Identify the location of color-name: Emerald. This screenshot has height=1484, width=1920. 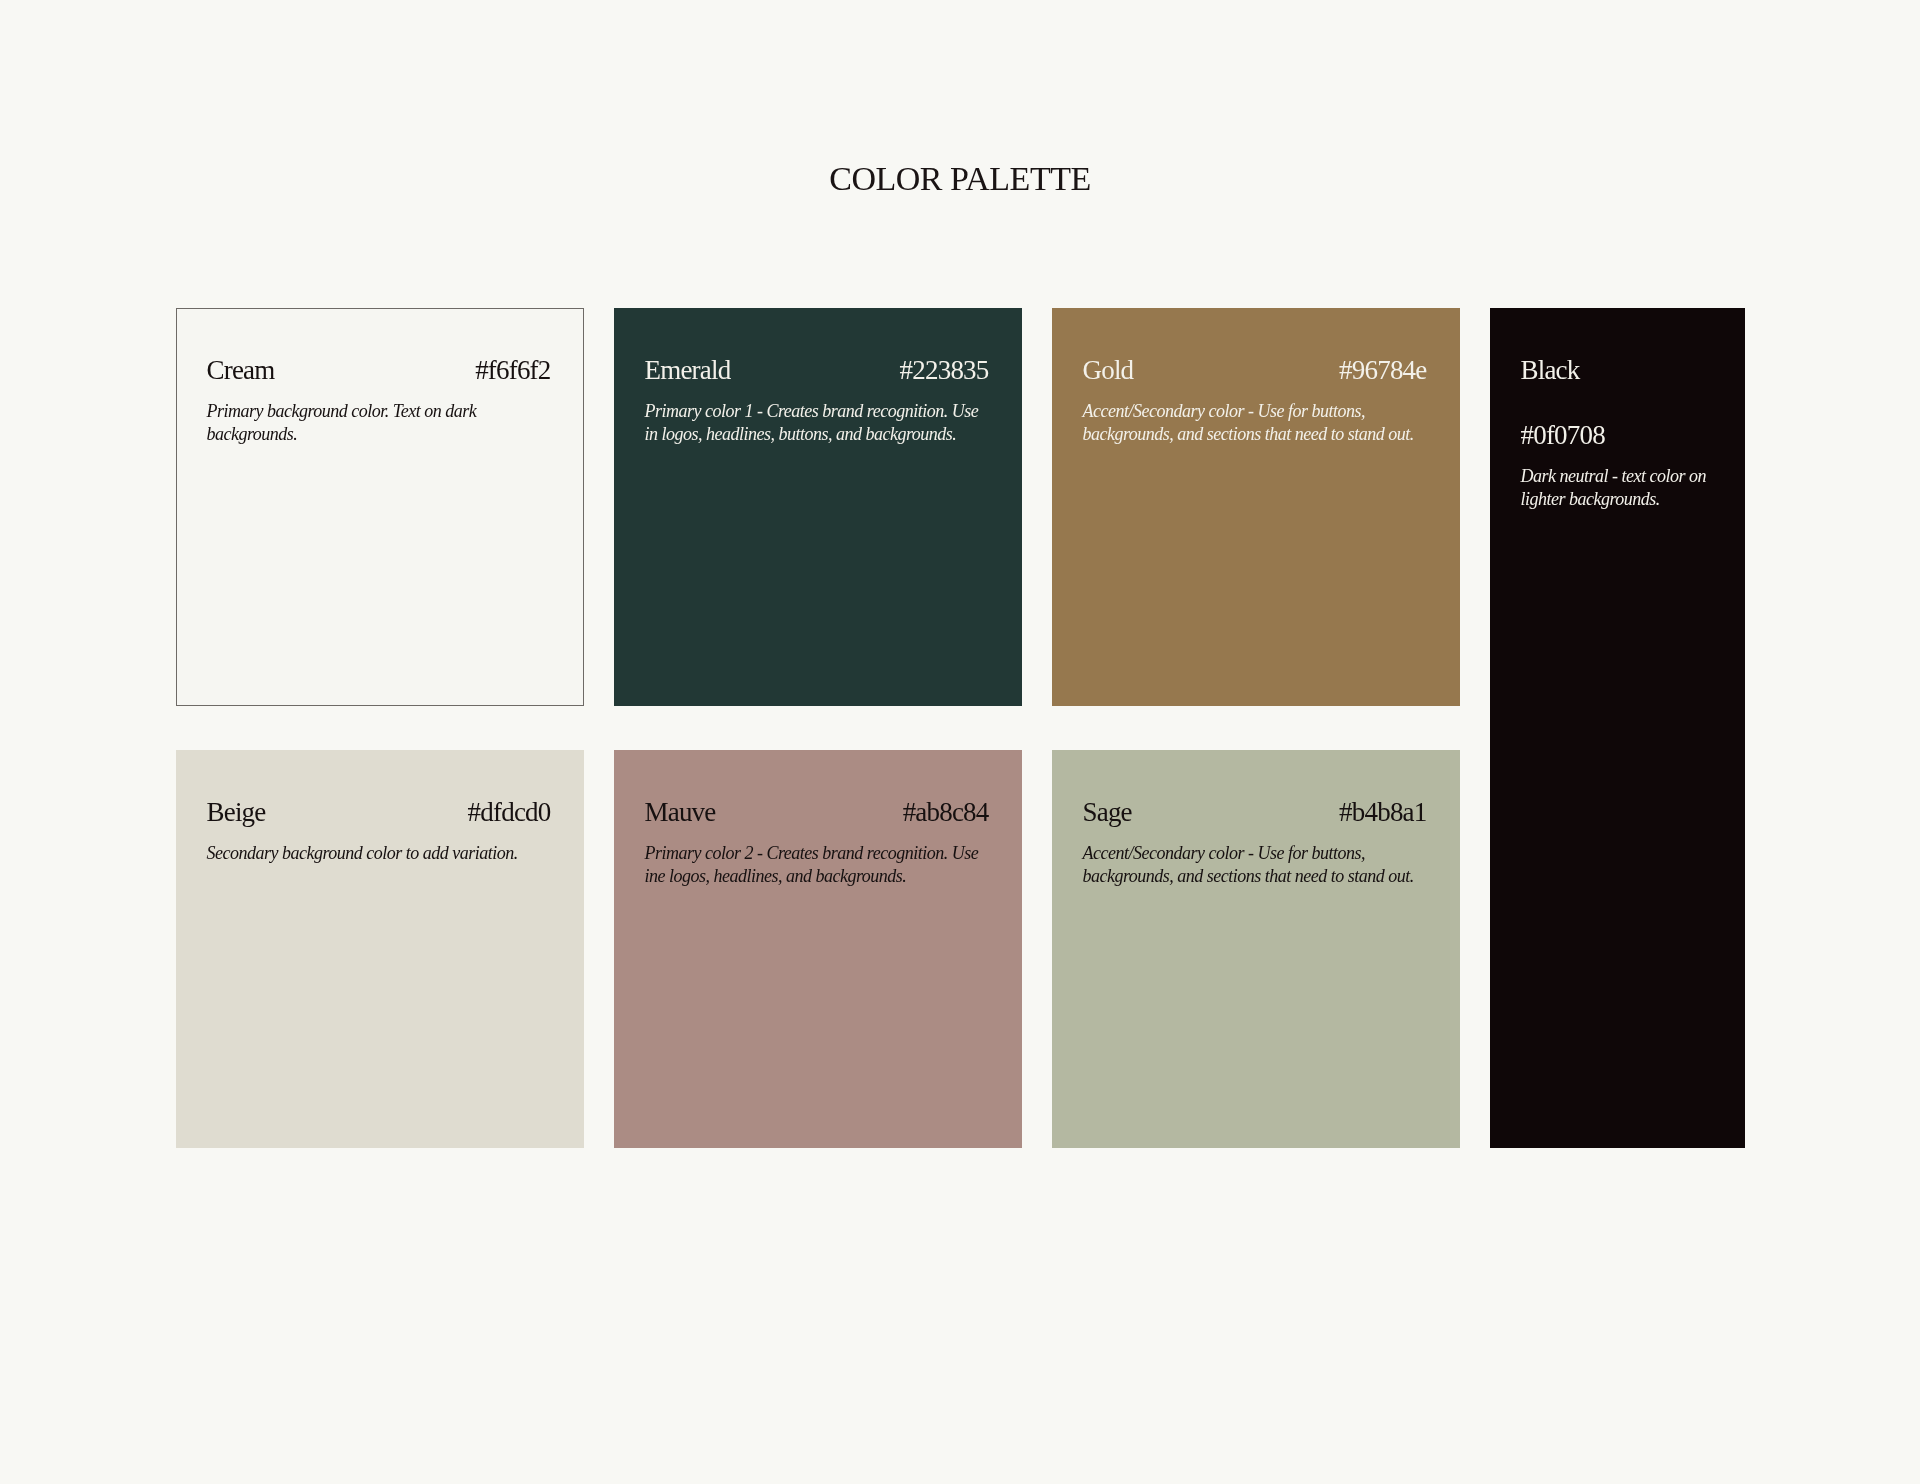
(687, 370).